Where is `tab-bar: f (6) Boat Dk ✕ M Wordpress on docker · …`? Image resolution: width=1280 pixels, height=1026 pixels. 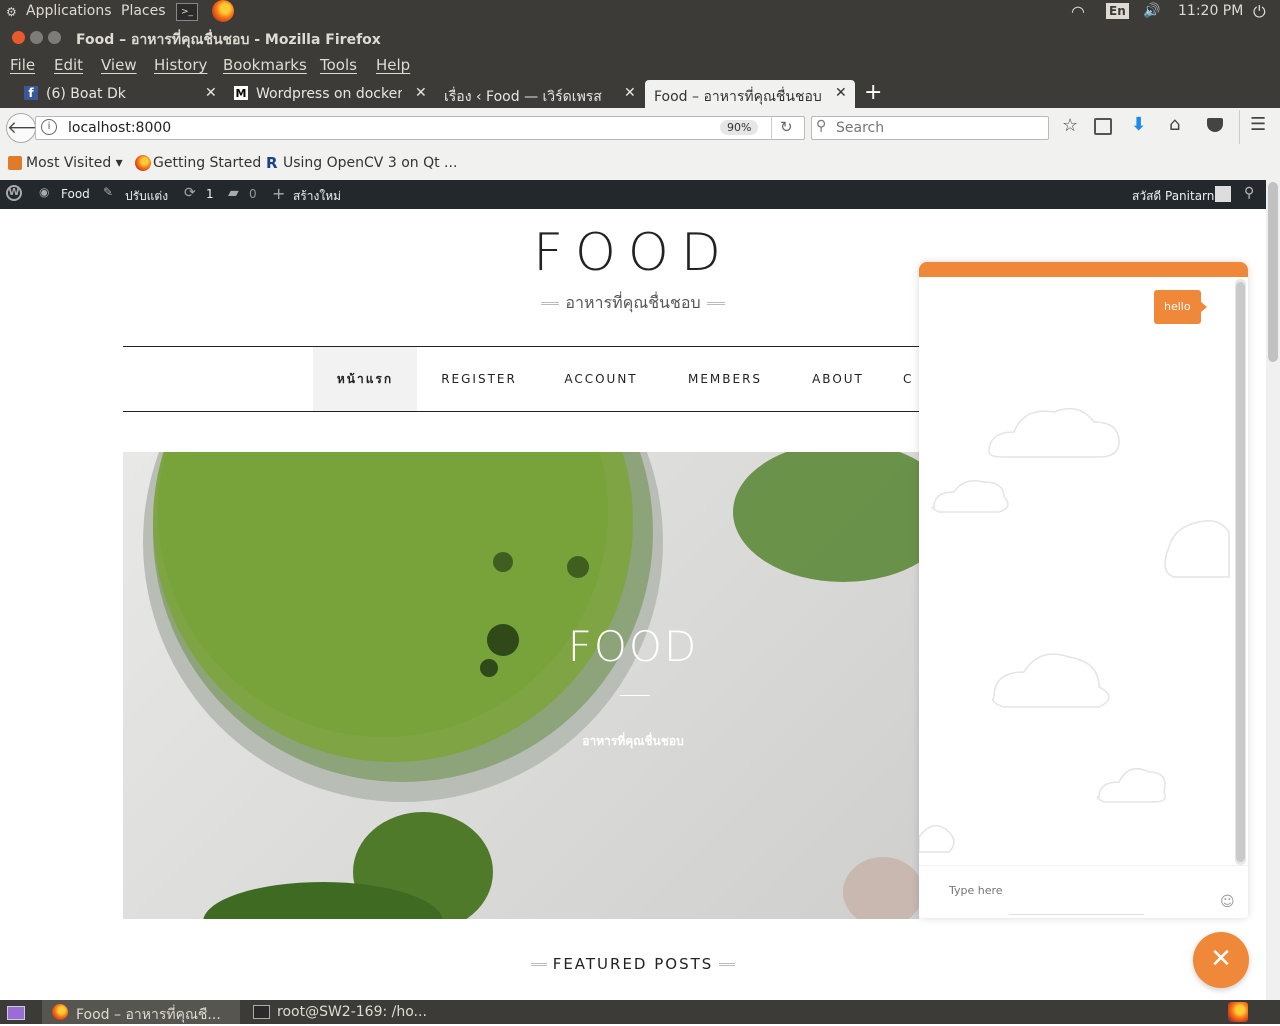 tab-bar: f (6) Boat Dk ✕ M Wordpress on docker · … is located at coordinates (640, 93).